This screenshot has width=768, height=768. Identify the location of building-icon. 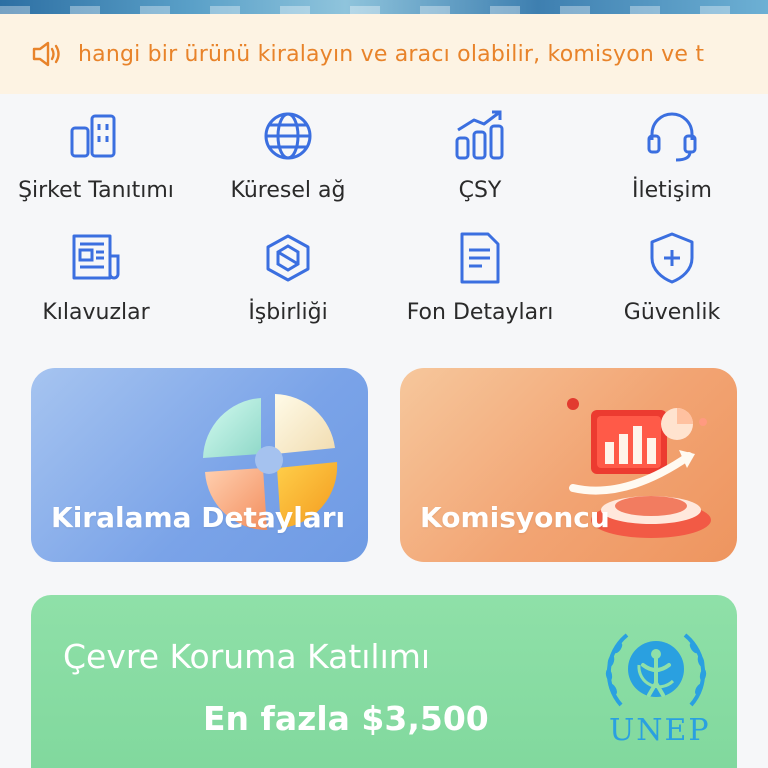
(93, 136).